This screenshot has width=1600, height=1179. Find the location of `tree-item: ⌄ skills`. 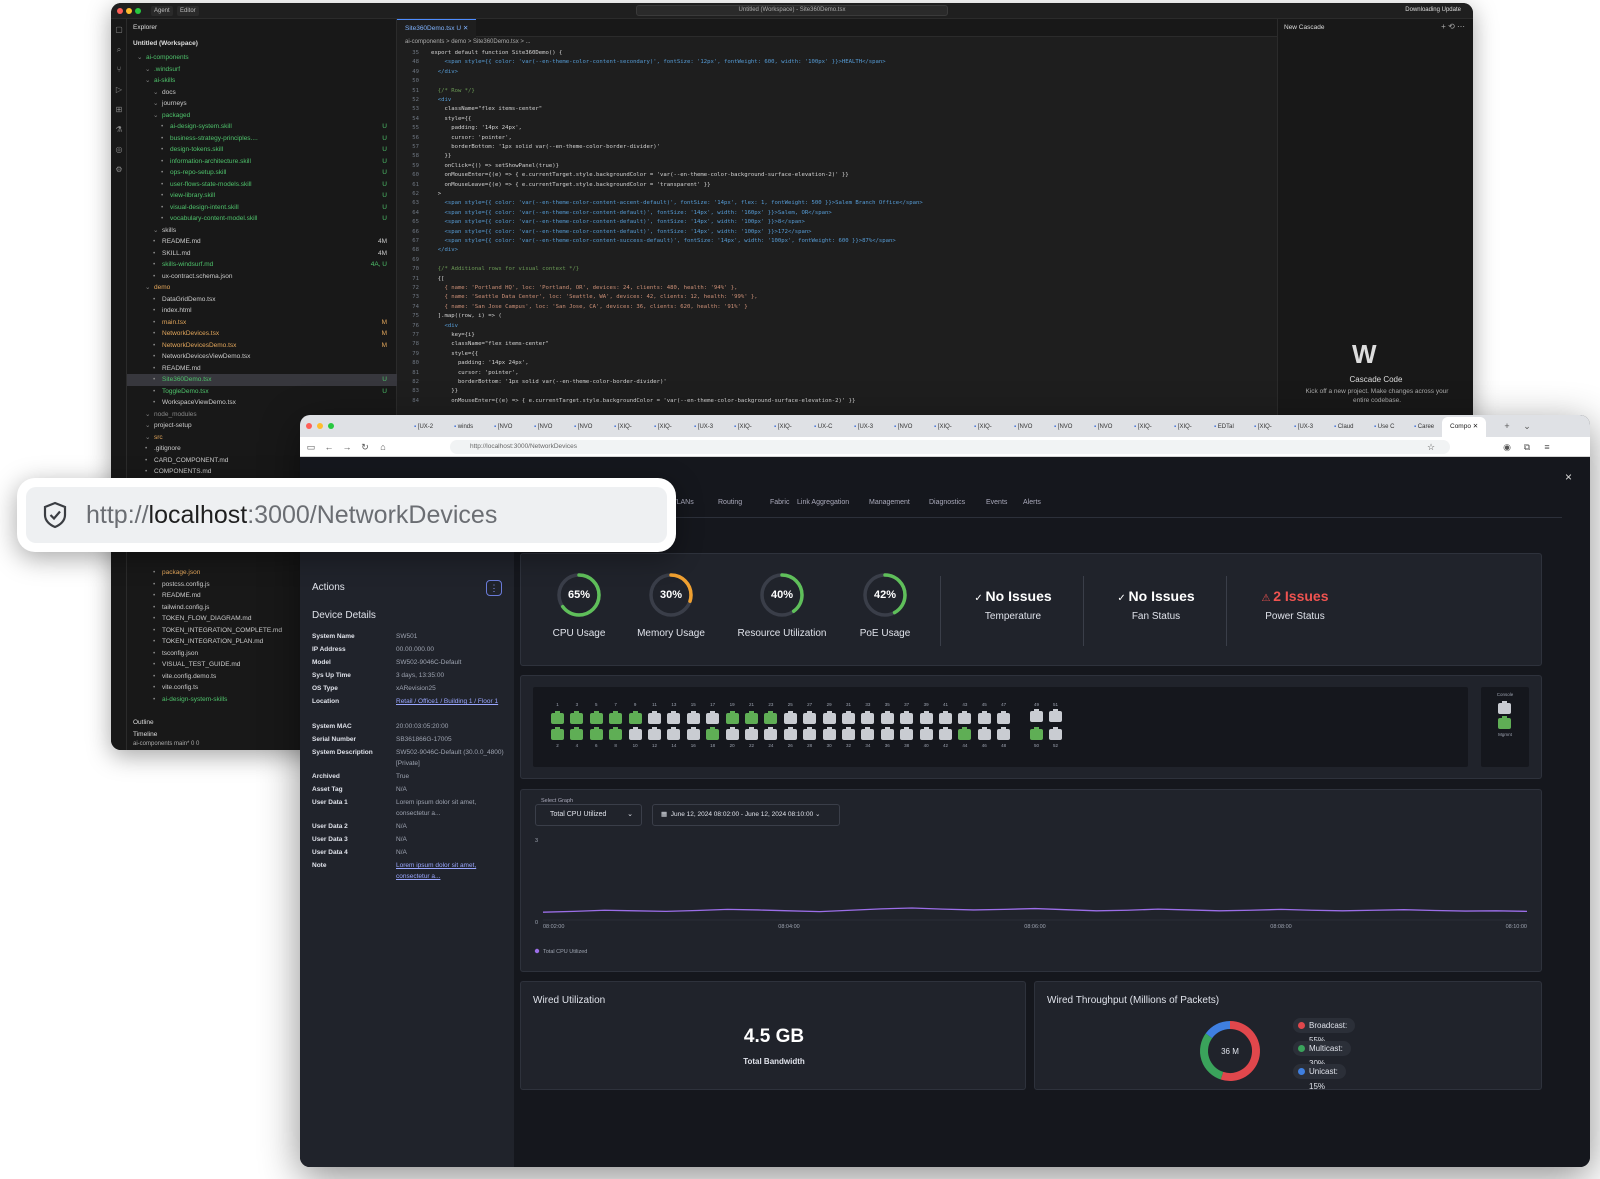

tree-item: ⌄ skills is located at coordinates (262, 231).